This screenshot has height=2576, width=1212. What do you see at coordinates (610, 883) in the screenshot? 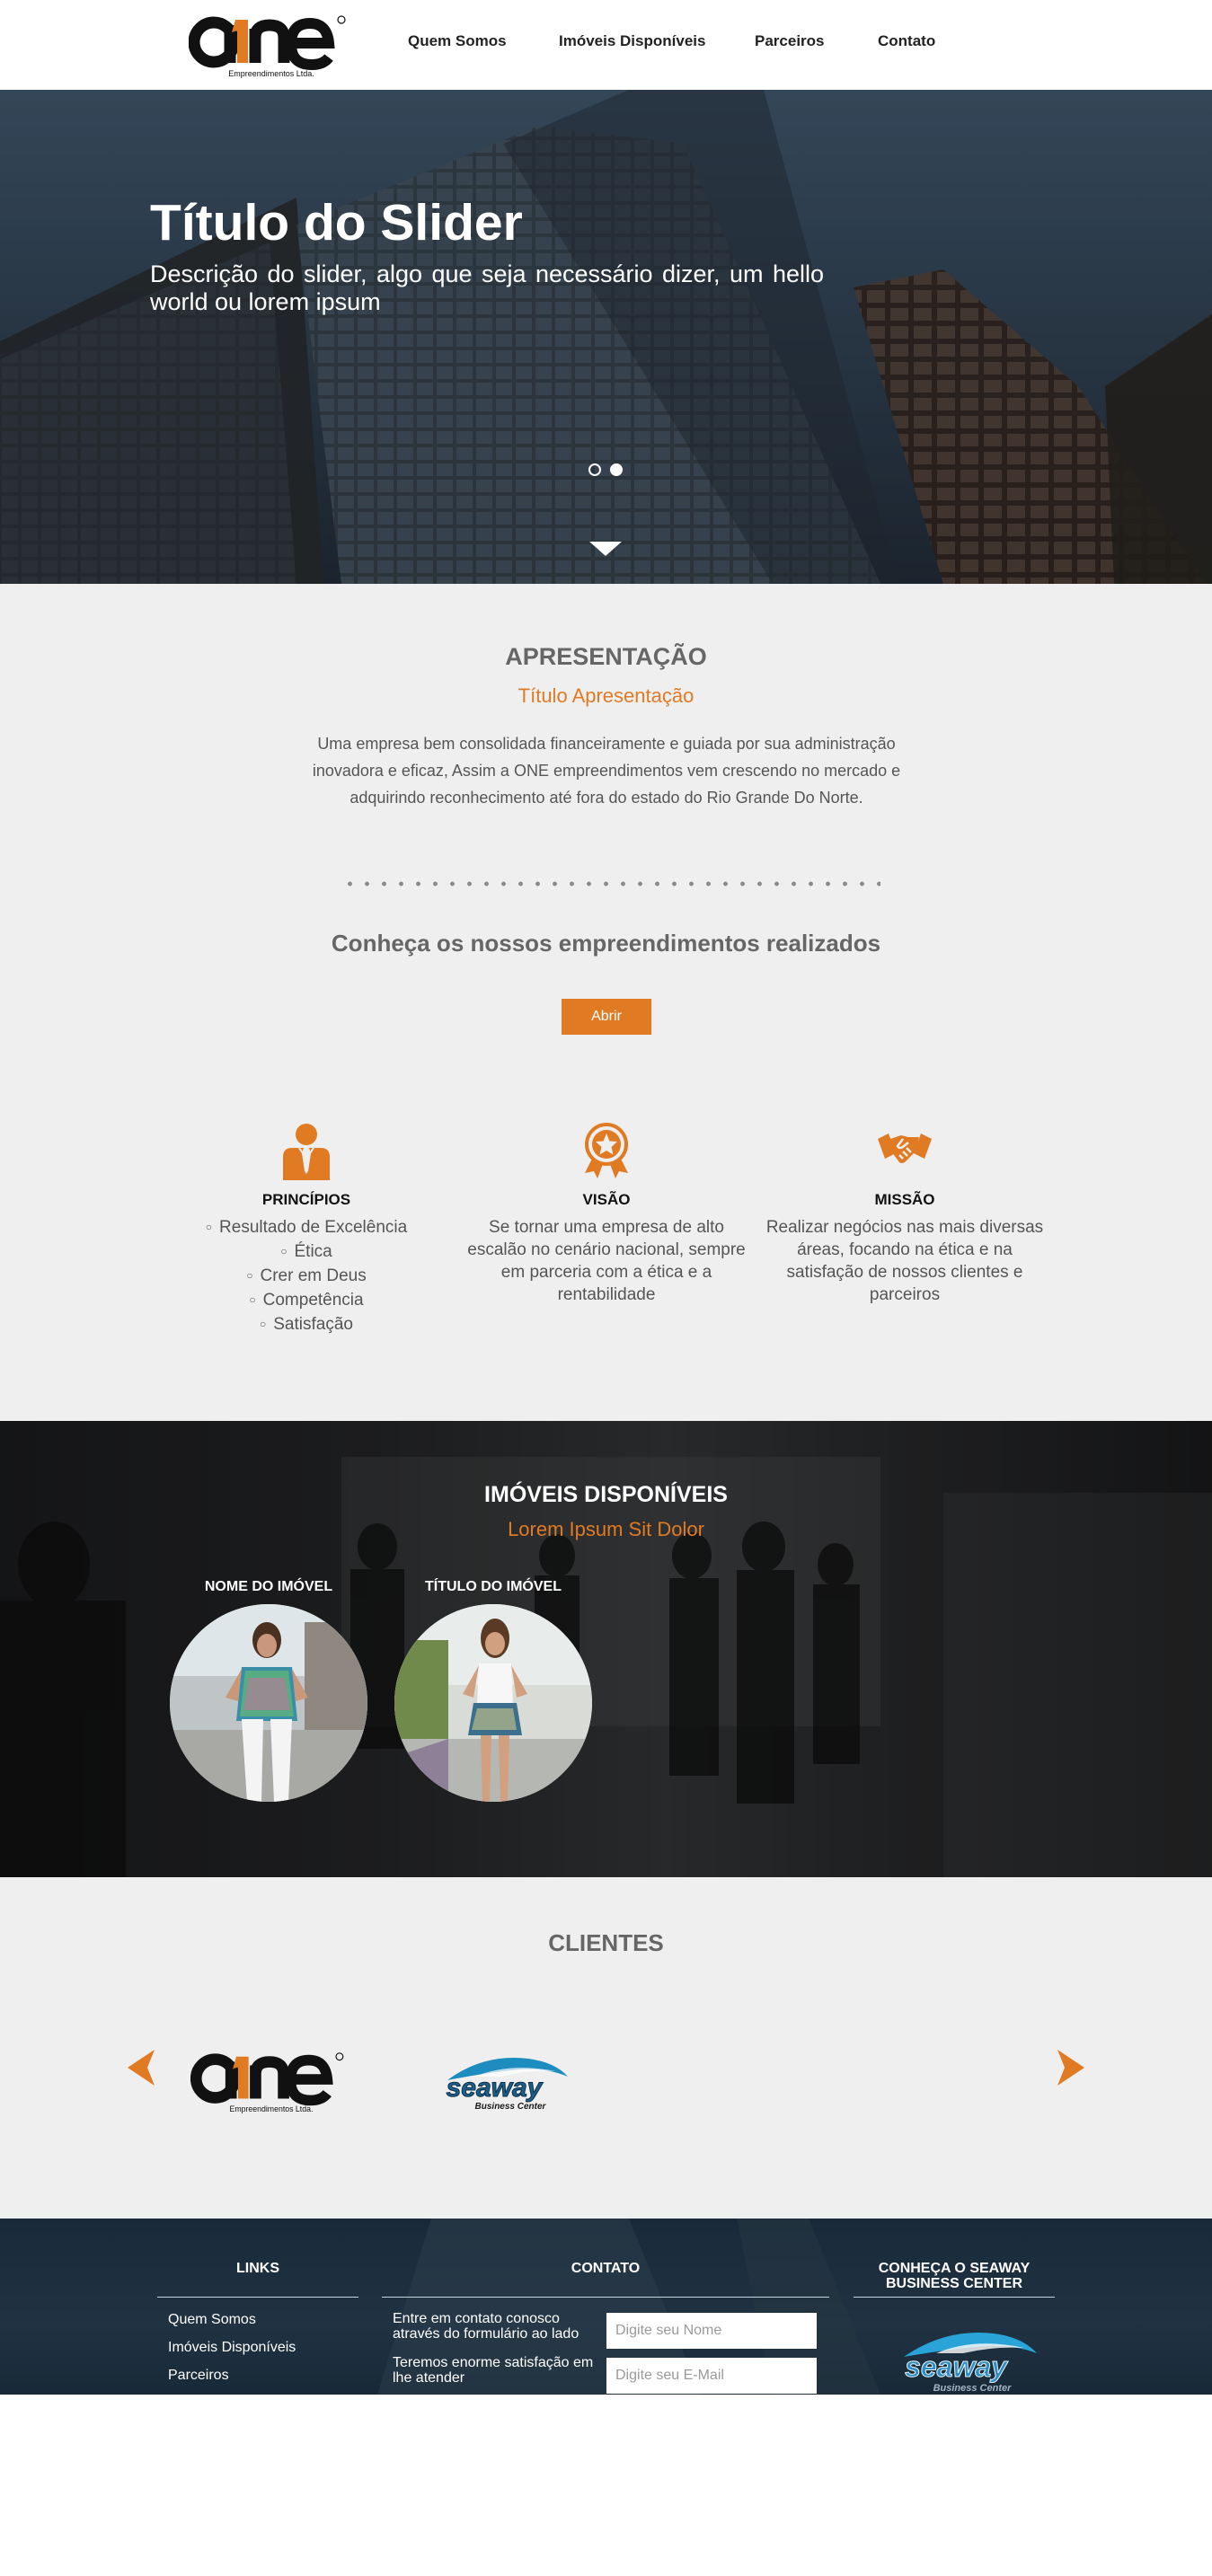
I see `dotted-divider` at bounding box center [610, 883].